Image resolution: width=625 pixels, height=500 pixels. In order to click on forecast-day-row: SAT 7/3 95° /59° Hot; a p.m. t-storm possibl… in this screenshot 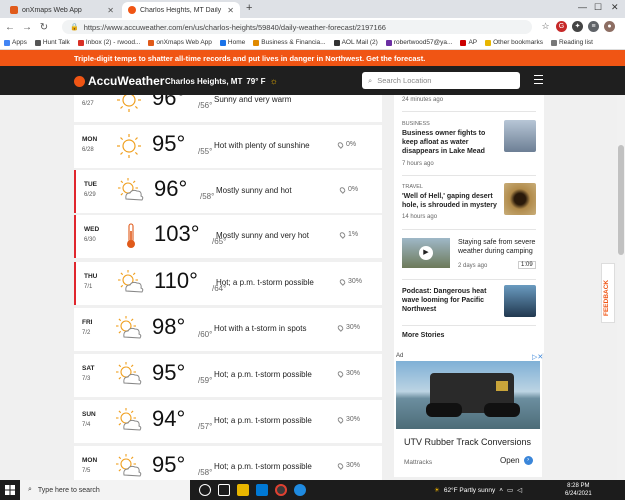, I will do `click(228, 375)`.